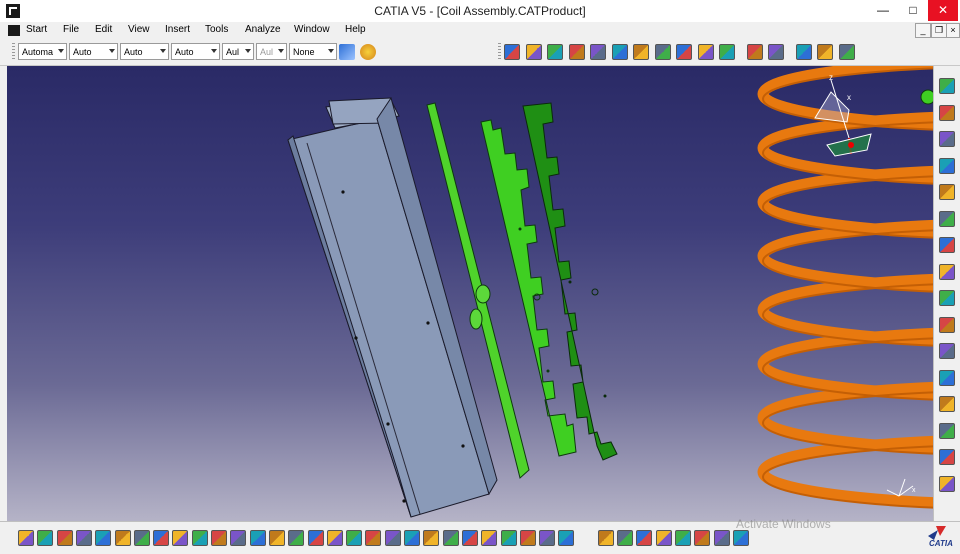  Describe the element at coordinates (512, 52) in the screenshot. I see `painter-icon` at that location.